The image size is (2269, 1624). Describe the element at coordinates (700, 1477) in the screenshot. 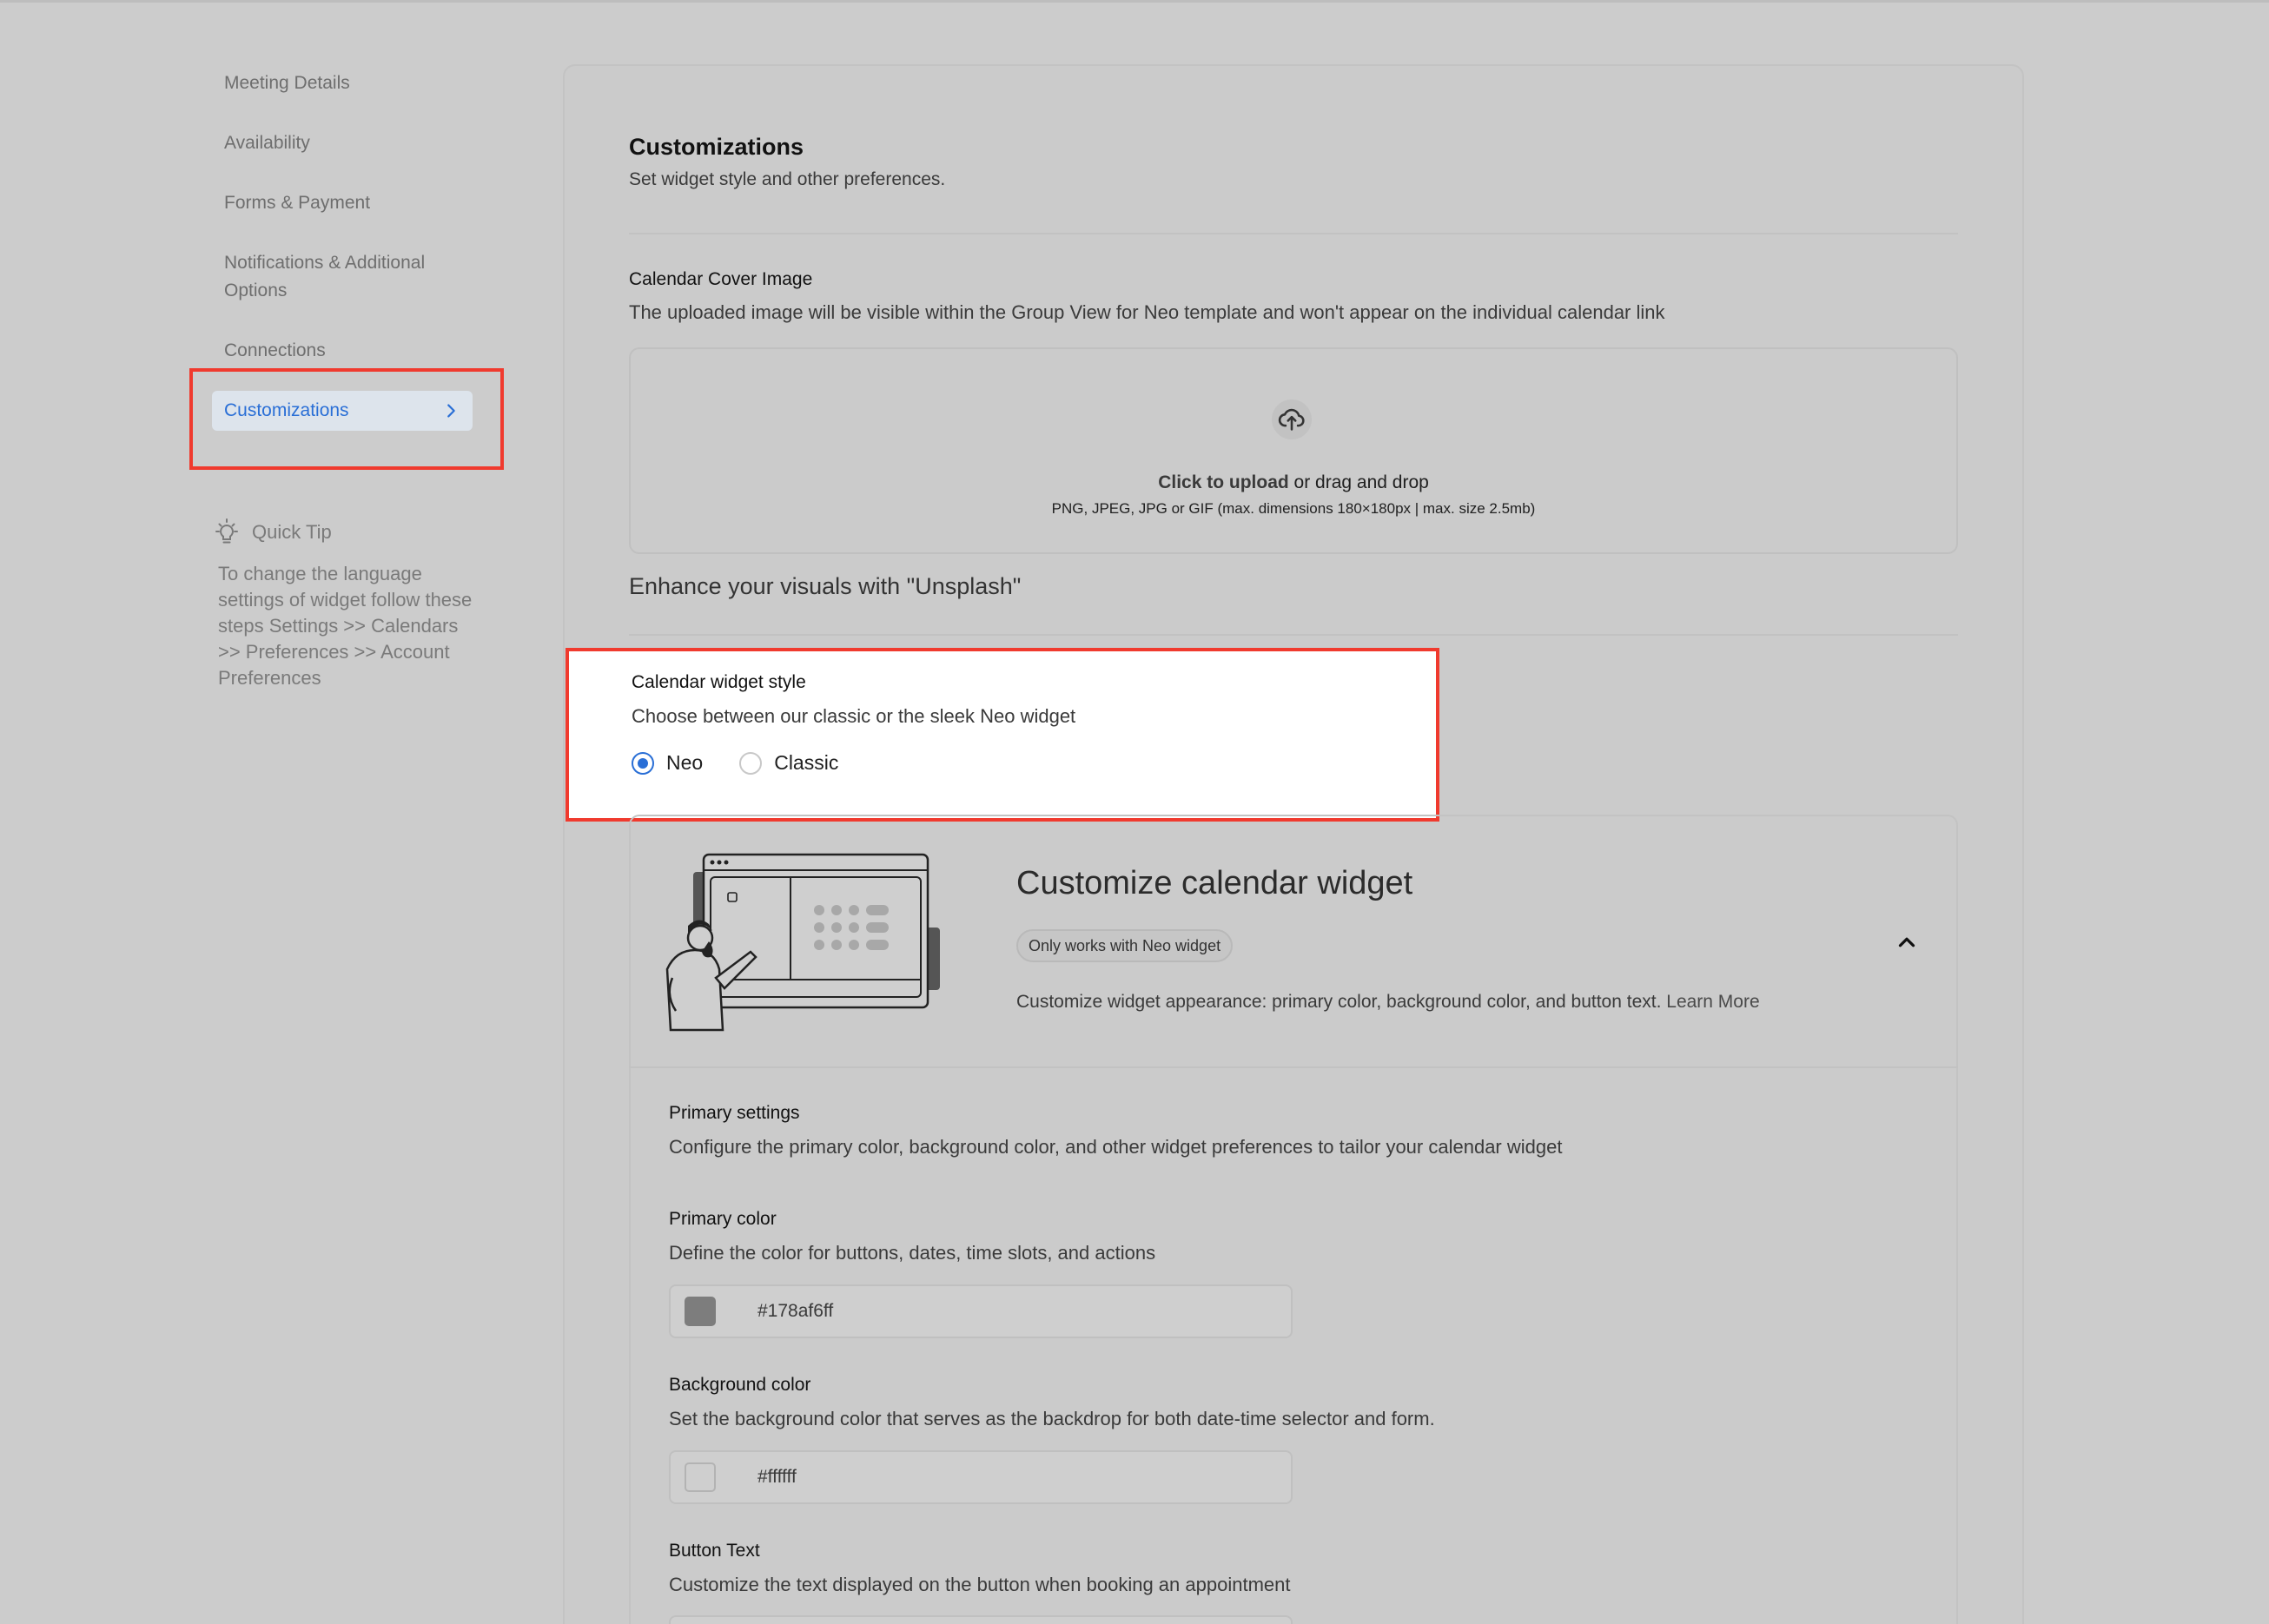

I see `background-color-swatch` at that location.